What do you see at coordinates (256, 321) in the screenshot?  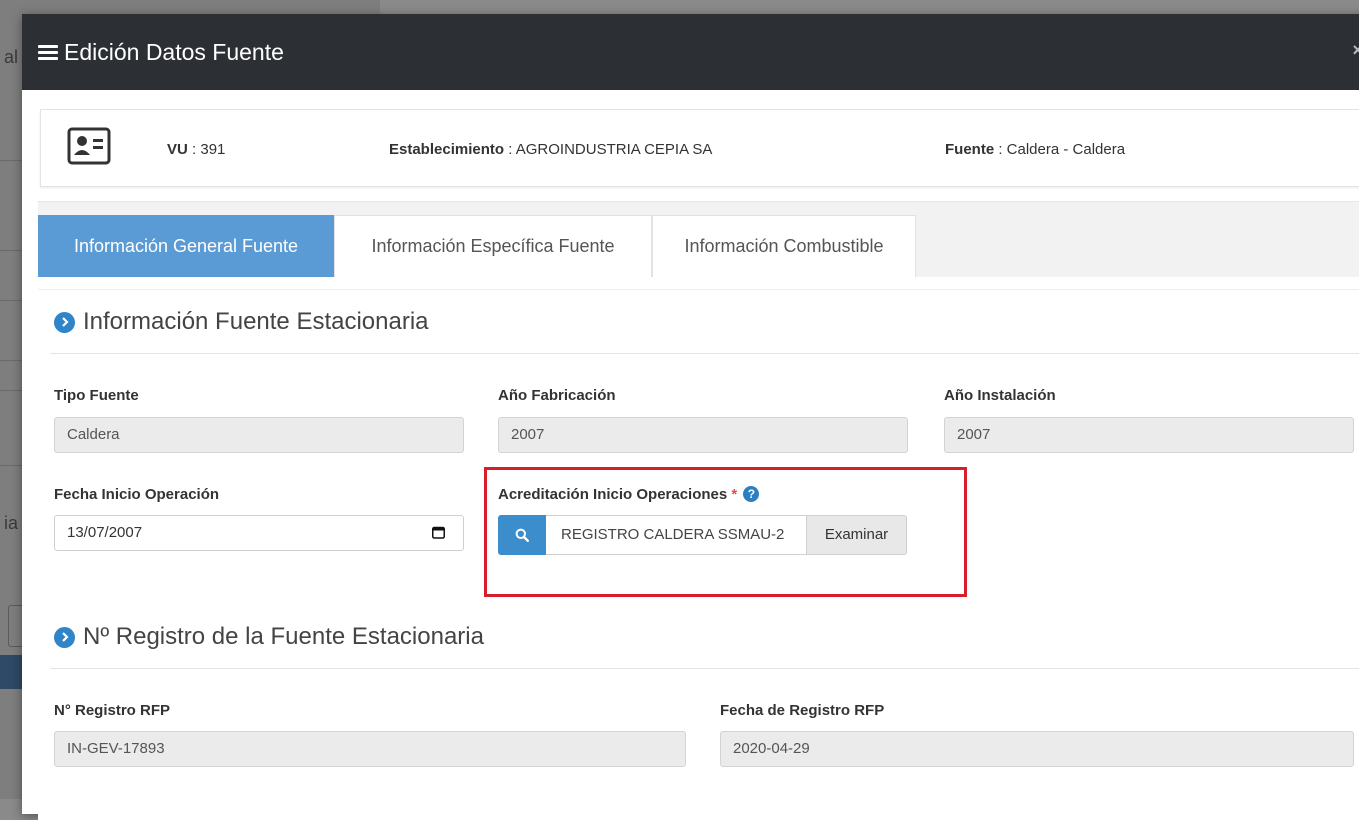 I see `section-title-text: Información Fuente Estacionaria` at bounding box center [256, 321].